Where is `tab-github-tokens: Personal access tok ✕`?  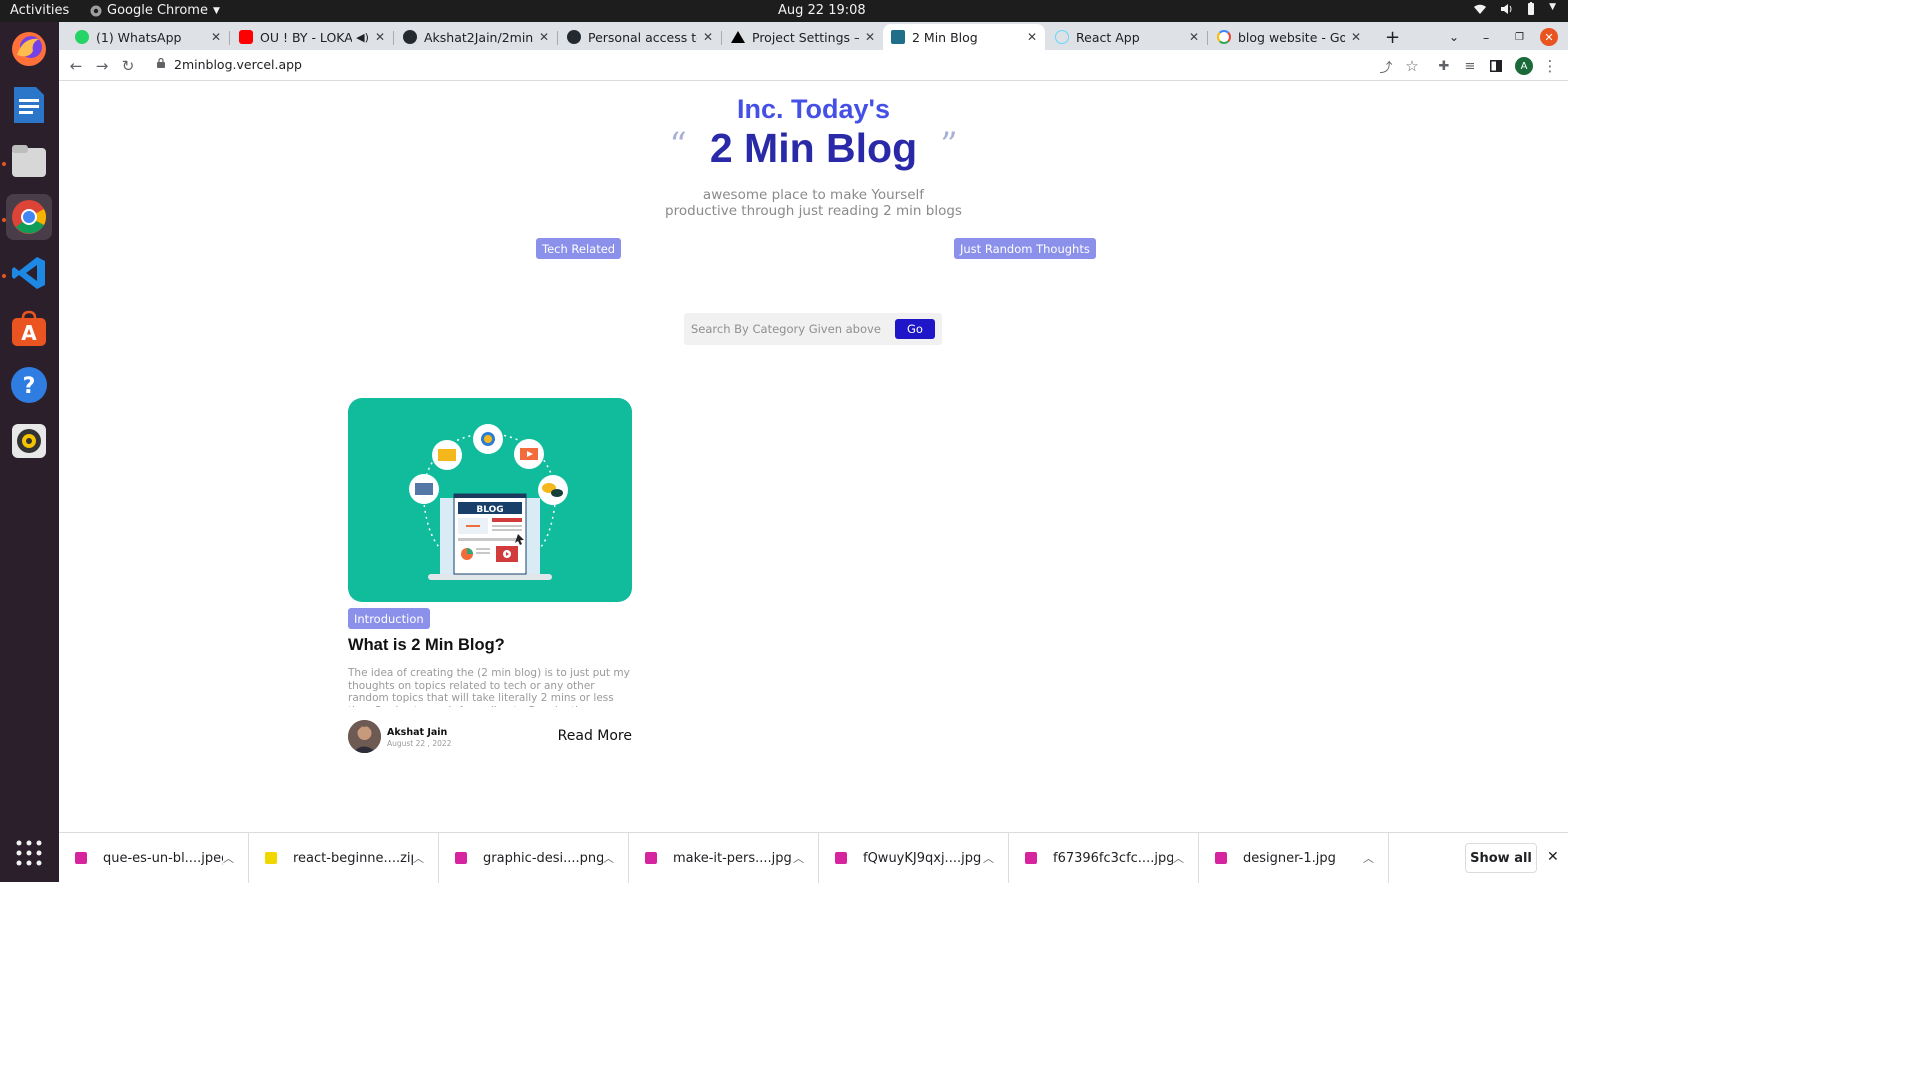
tab-github-tokens: Personal access tok ✕ is located at coordinates (640, 37).